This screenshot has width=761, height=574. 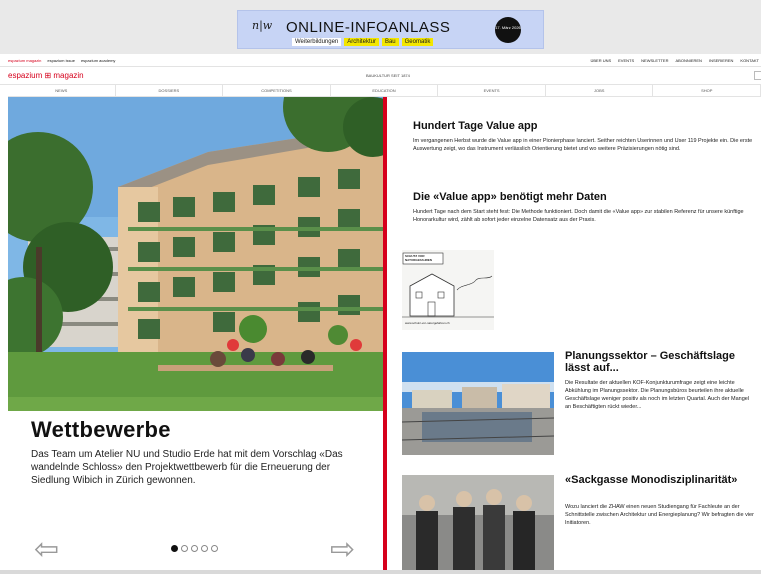 What do you see at coordinates (660, 480) in the screenshot?
I see `article-title: «Sackgasse Monodisziplinarität»` at bounding box center [660, 480].